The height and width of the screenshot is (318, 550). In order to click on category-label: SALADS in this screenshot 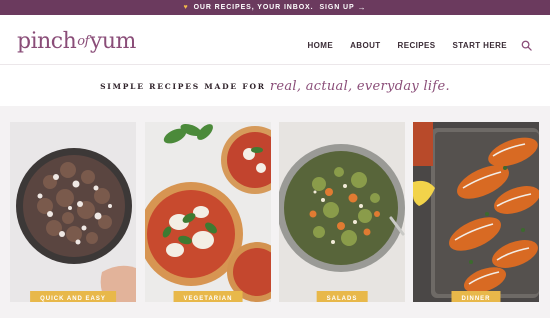, I will do `click(342, 296)`.